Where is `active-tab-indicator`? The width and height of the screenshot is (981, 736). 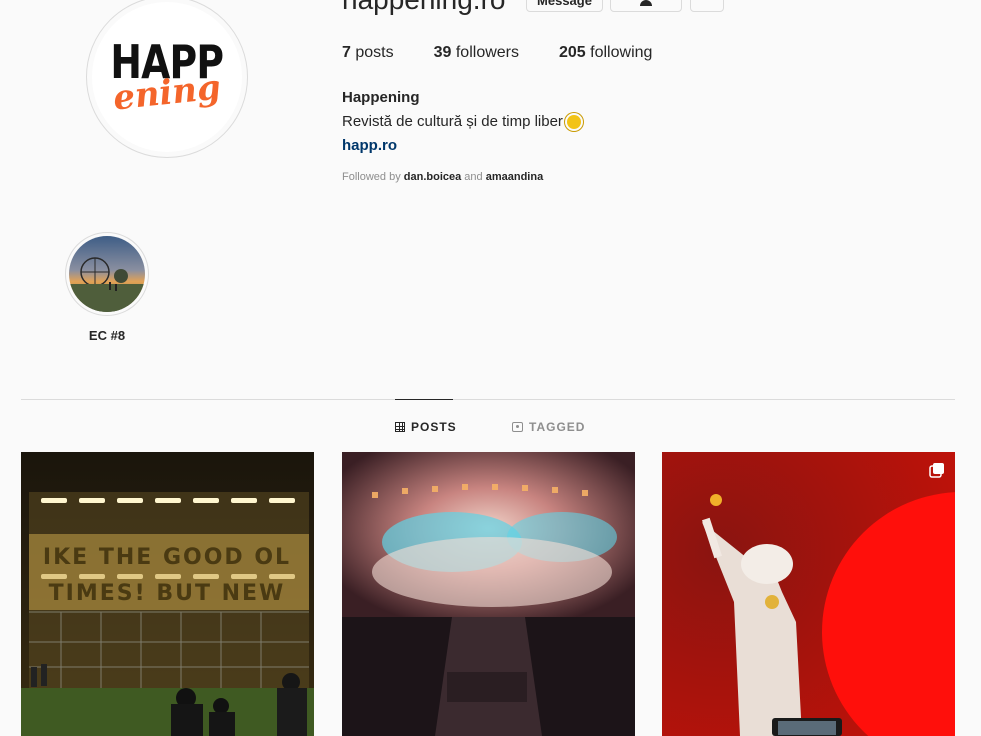 active-tab-indicator is located at coordinates (424, 399).